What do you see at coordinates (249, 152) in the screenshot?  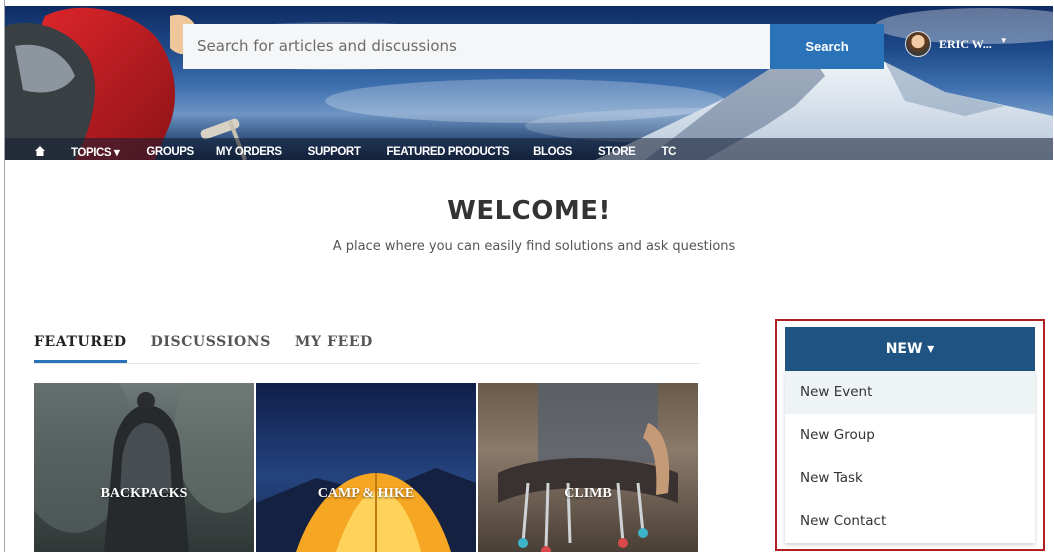 I see `nav-my-orders: MY ORDERS` at bounding box center [249, 152].